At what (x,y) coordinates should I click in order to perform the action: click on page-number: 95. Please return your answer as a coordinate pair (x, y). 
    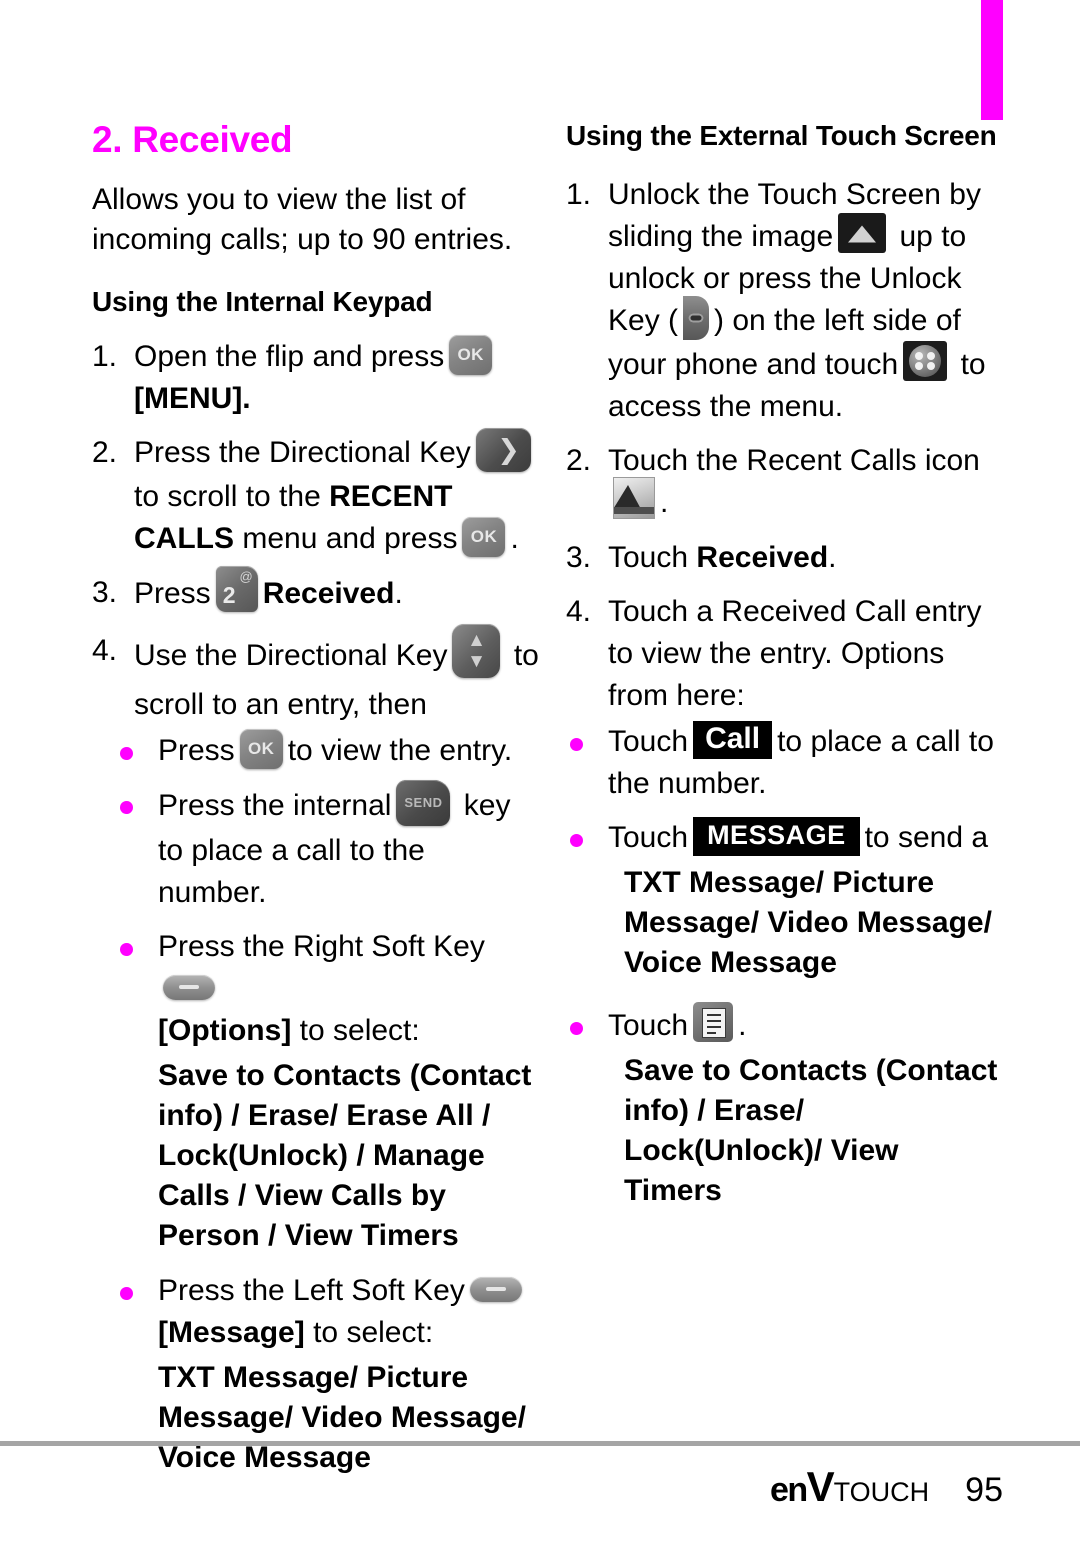
    Looking at the image, I should click on (984, 1490).